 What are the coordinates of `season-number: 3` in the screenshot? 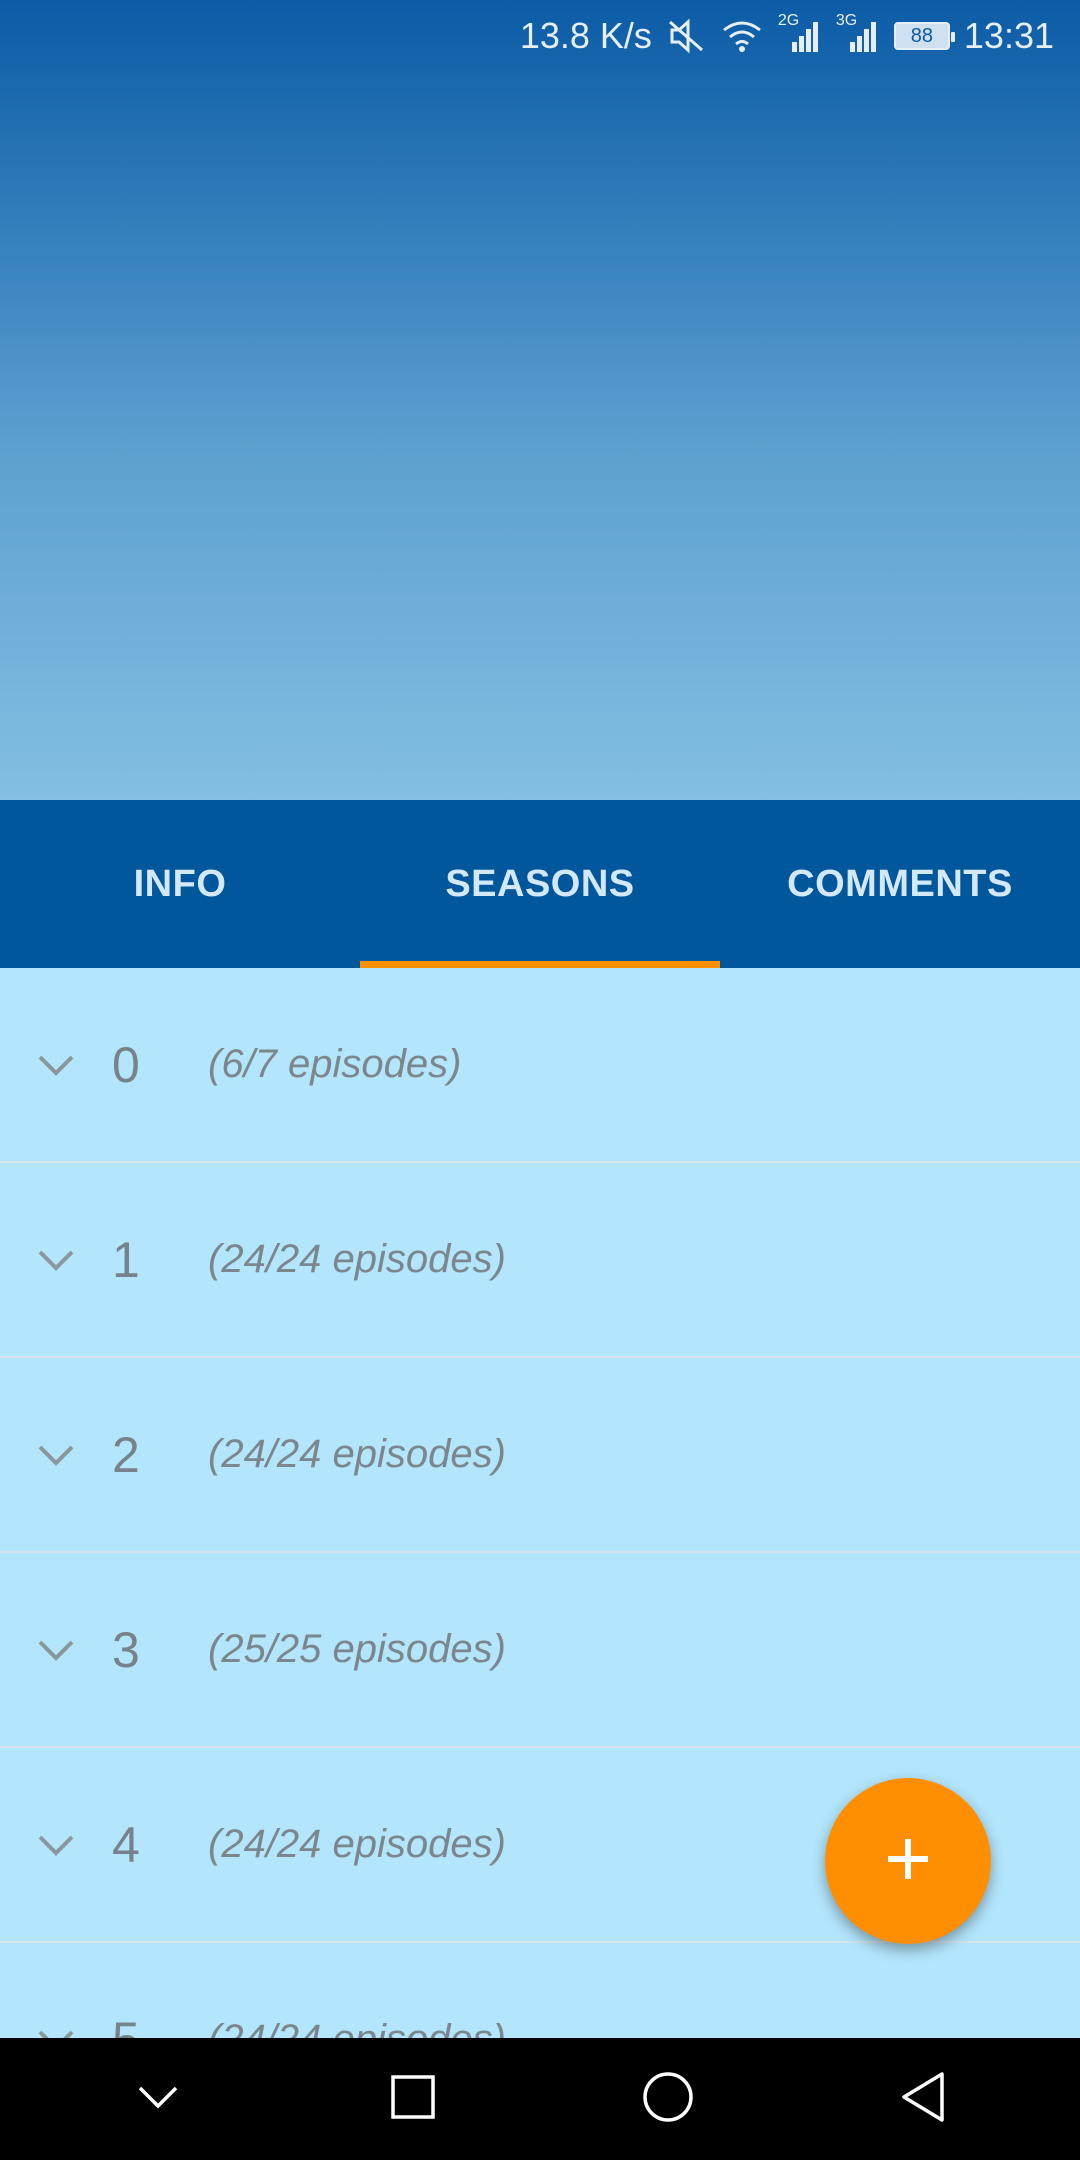 It's located at (126, 1649).